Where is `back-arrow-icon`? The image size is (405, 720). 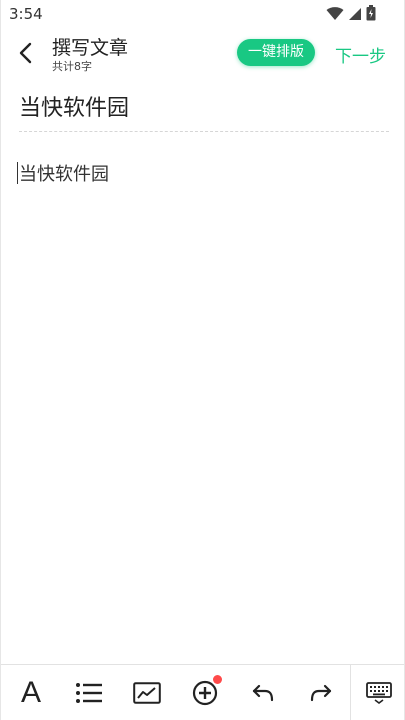 back-arrow-icon is located at coordinates (25, 53).